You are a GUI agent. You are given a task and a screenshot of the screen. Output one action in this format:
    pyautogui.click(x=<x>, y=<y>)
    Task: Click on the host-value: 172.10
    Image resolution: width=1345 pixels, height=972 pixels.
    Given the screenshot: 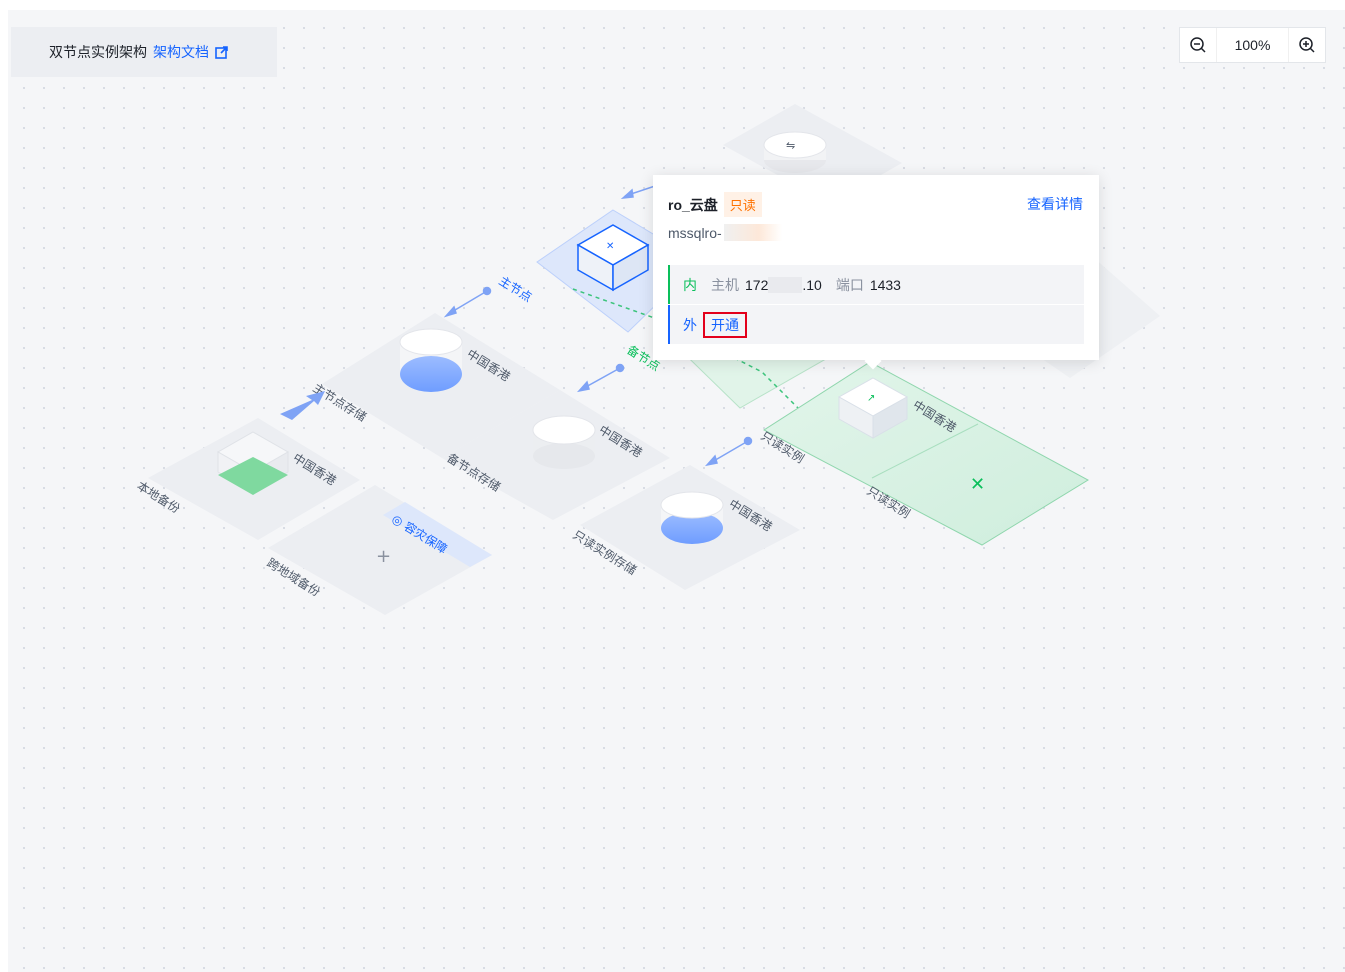 What is the action you would take?
    pyautogui.click(x=783, y=284)
    